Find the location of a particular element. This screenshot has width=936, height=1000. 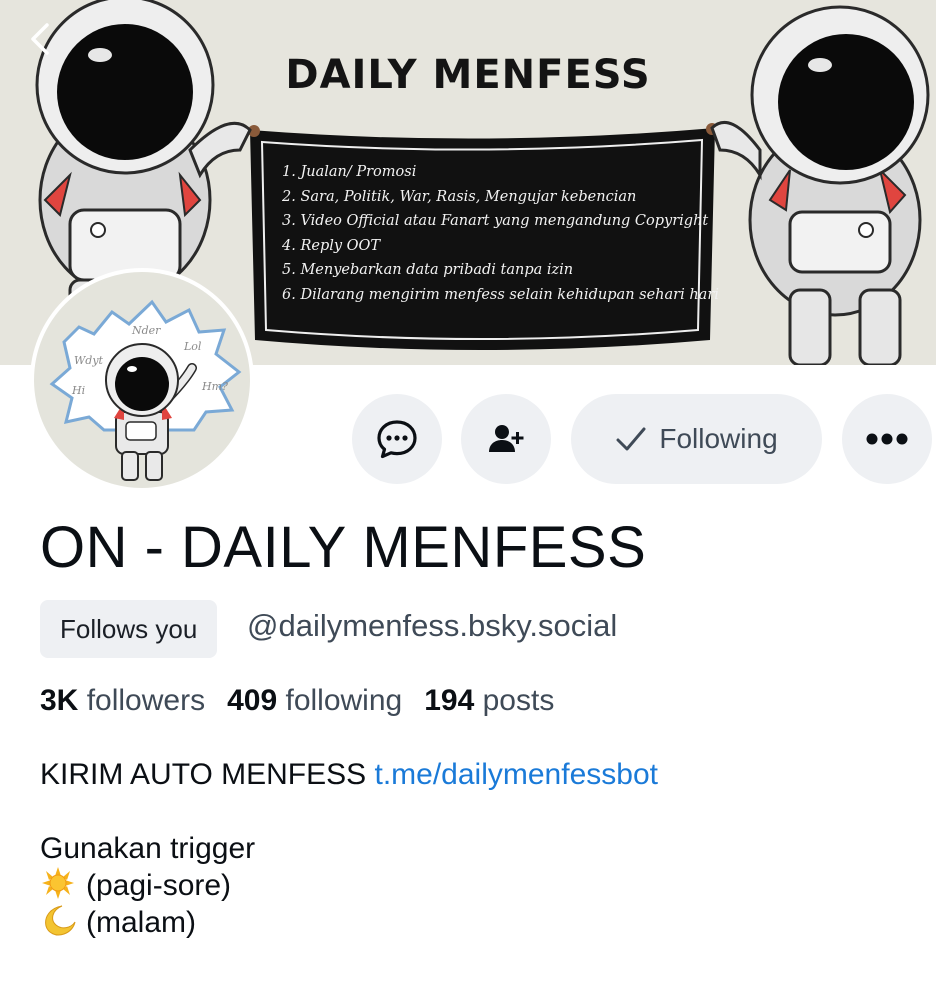

posts-count: 194 is located at coordinates (449, 700).